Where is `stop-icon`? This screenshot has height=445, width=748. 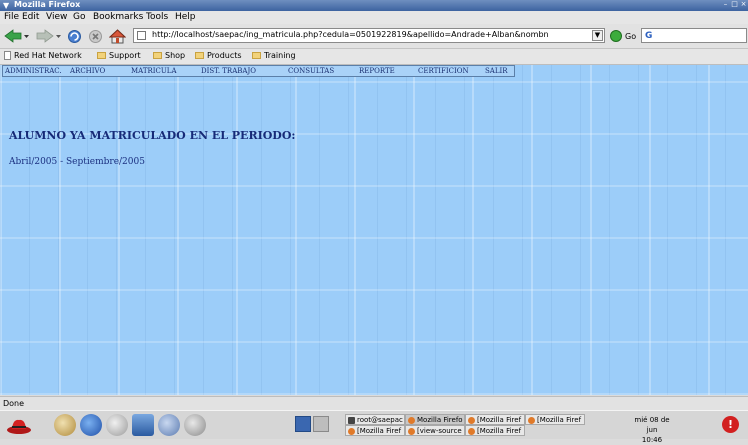 stop-icon is located at coordinates (95, 36).